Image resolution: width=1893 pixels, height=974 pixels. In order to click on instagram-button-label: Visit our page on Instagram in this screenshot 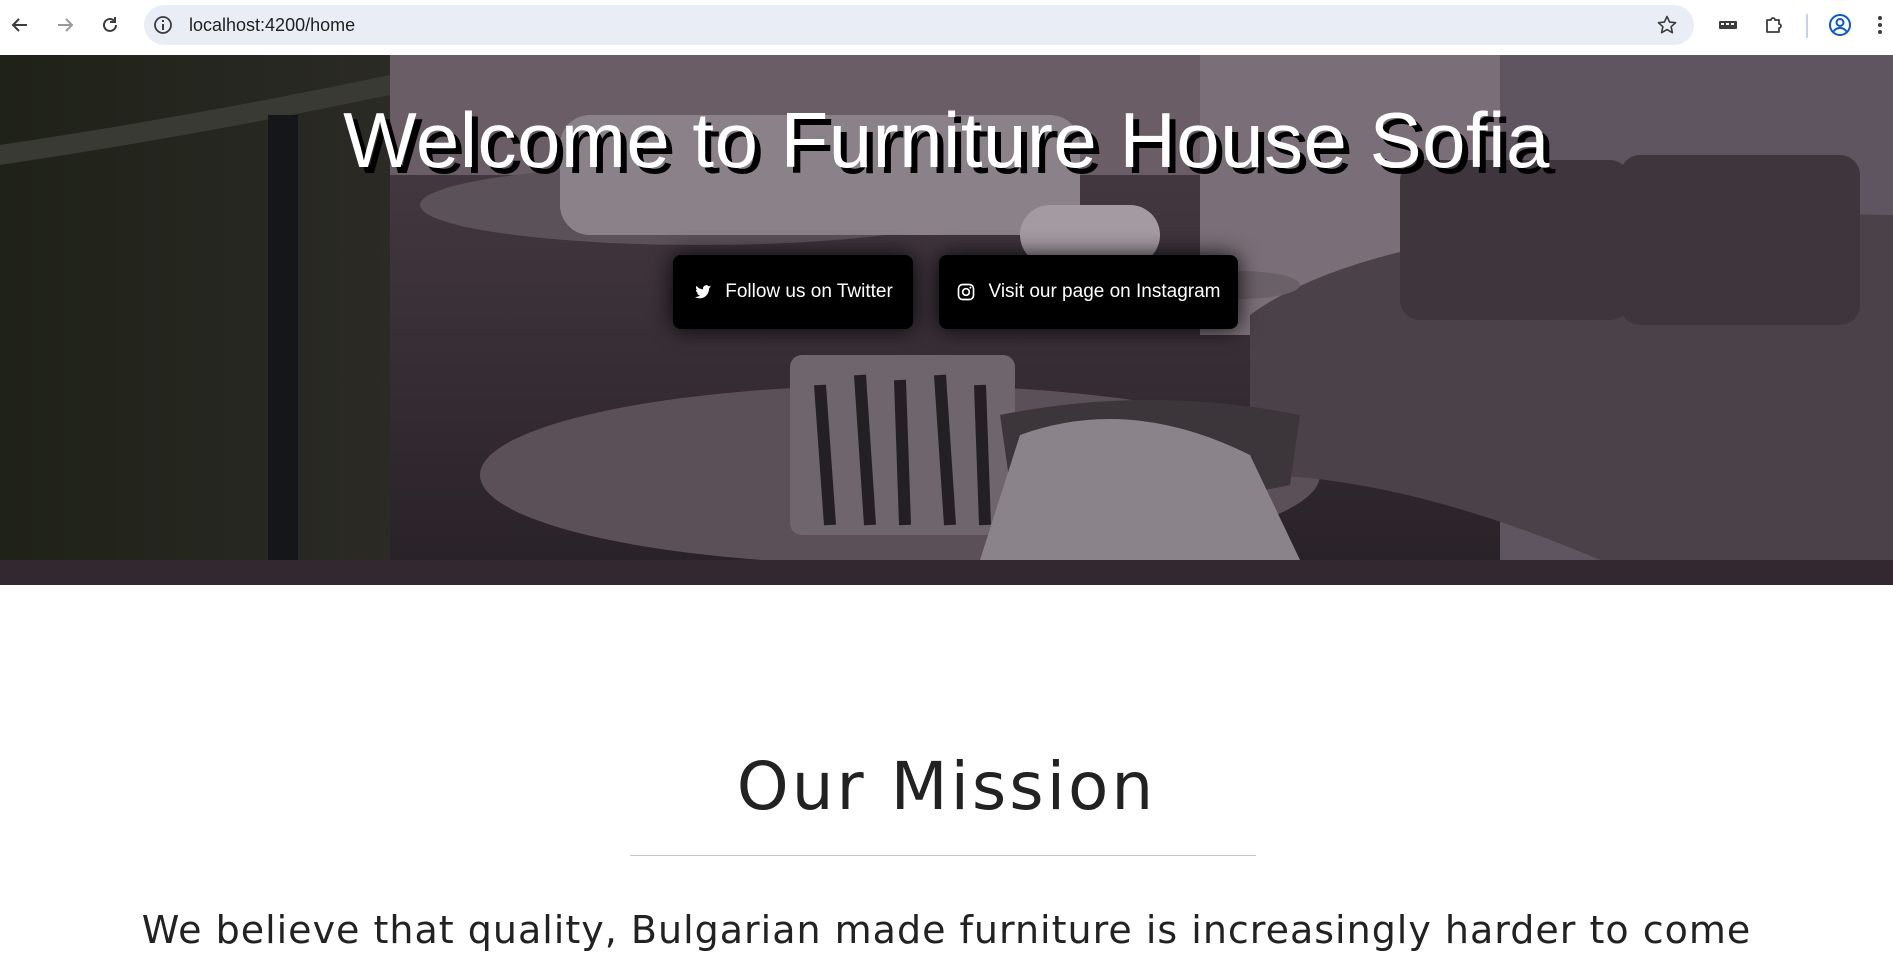, I will do `click(1104, 291)`.